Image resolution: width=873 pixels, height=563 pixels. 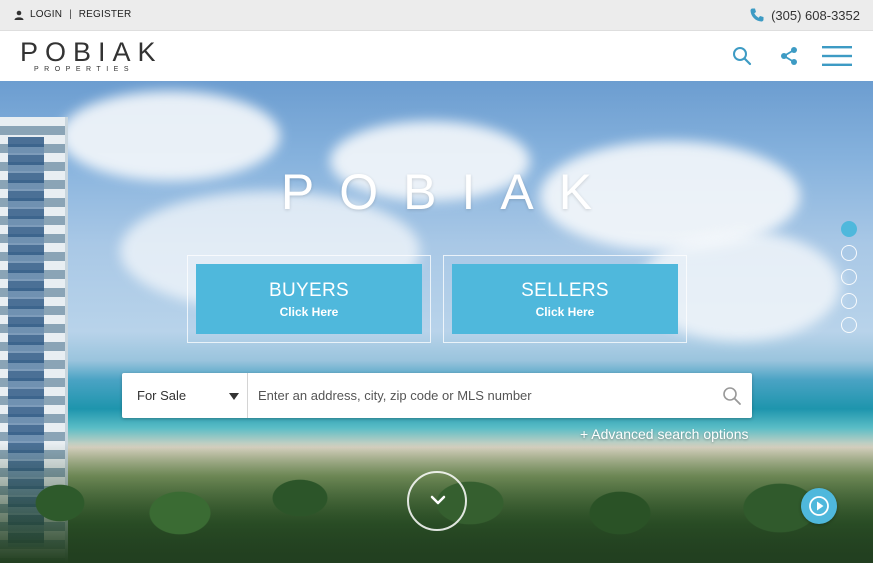 I want to click on buyers-button: BUYERS Click Here, so click(x=309, y=299).